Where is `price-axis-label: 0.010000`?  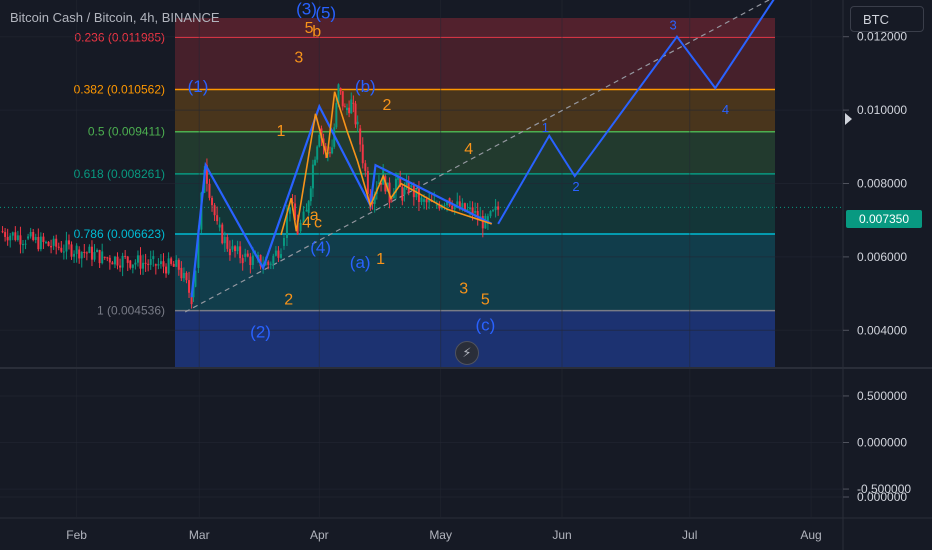 price-axis-label: 0.010000 is located at coordinates (882, 110).